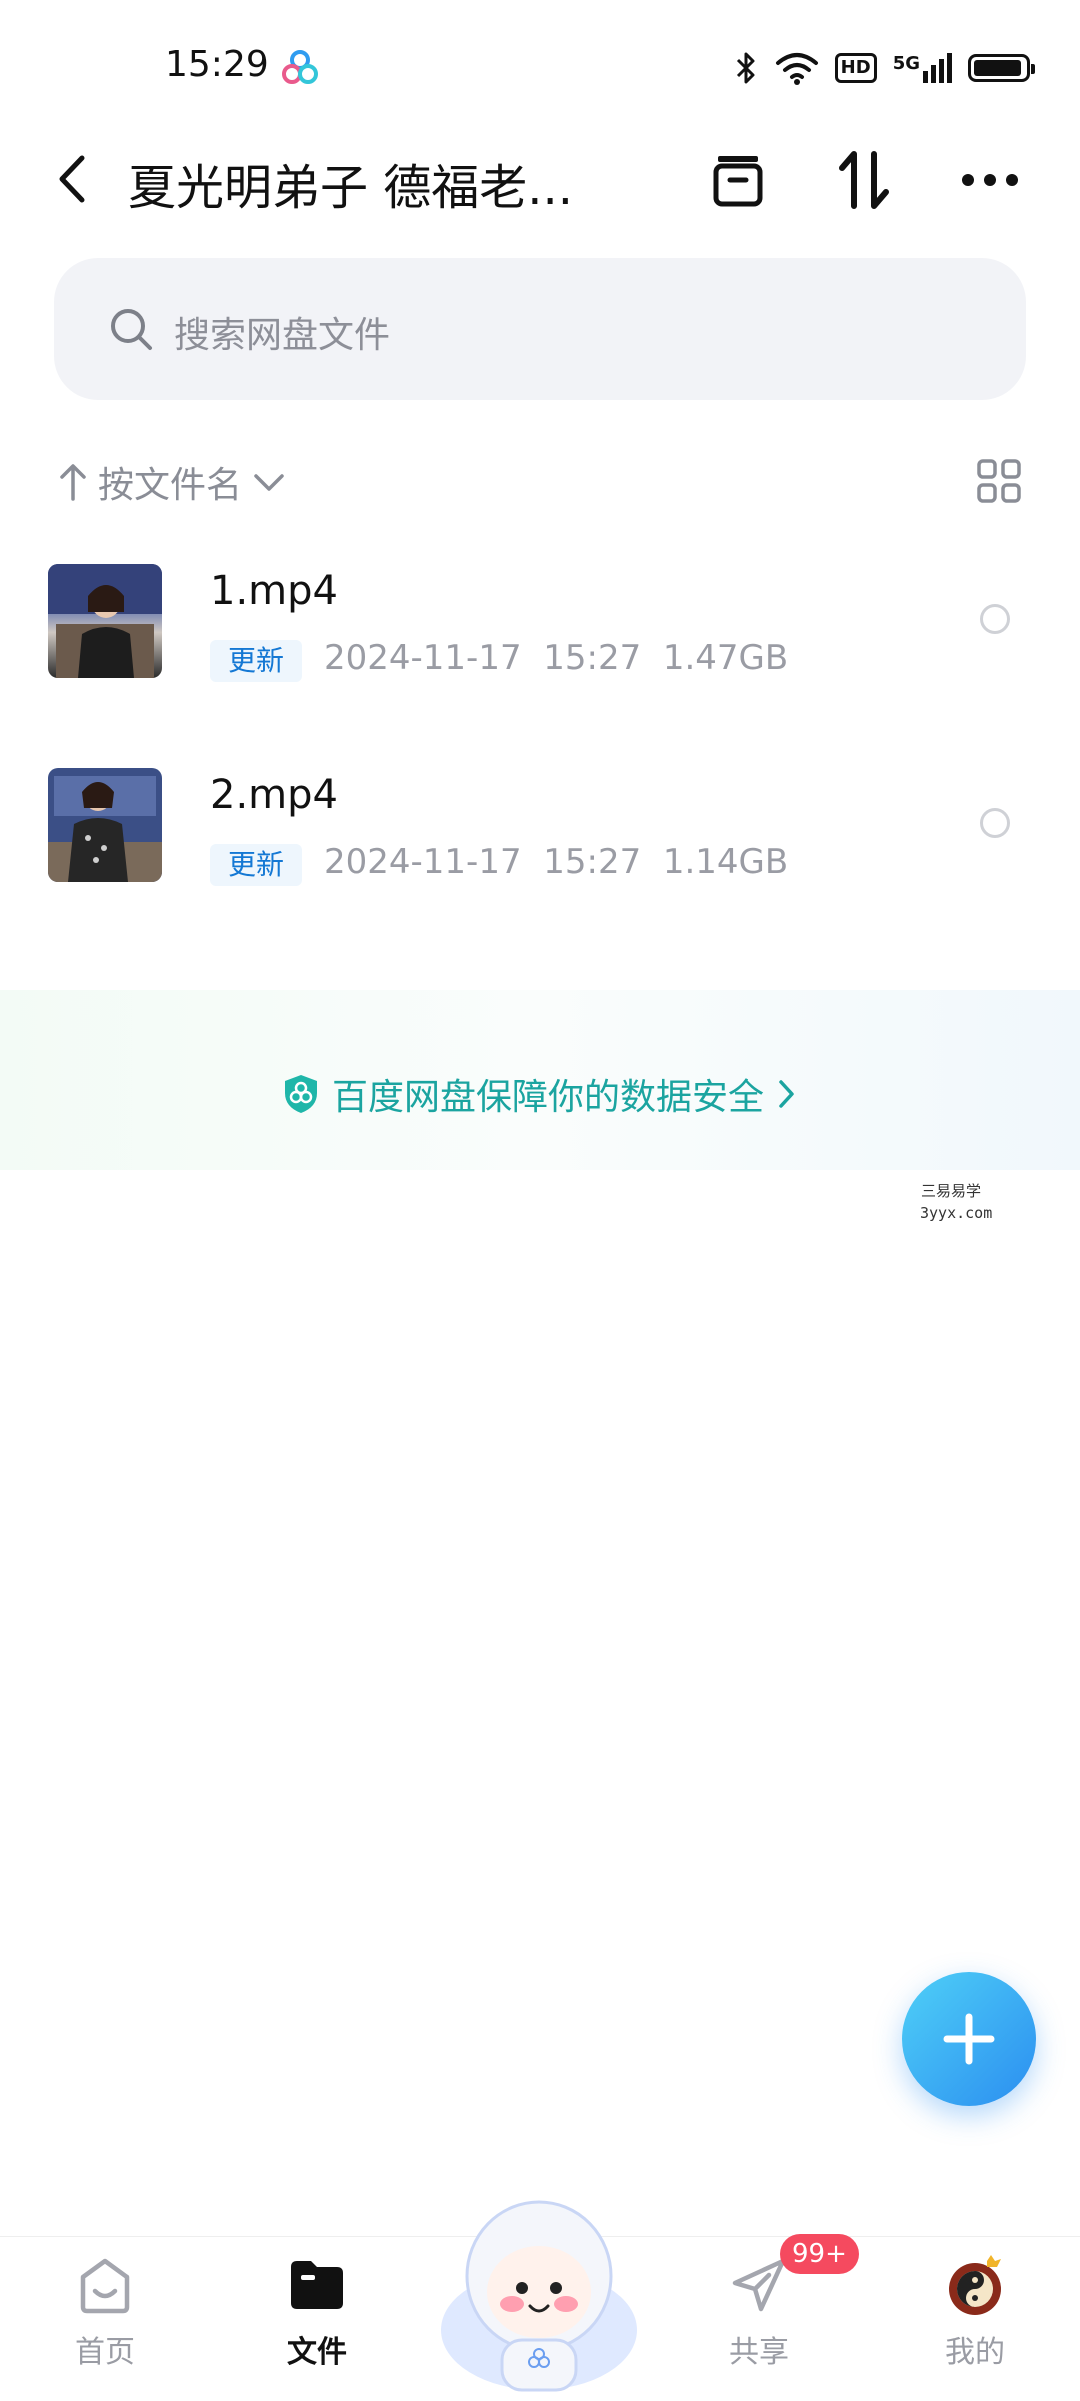 The width and height of the screenshot is (1080, 2401). I want to click on transfer-icon, so click(864, 180).